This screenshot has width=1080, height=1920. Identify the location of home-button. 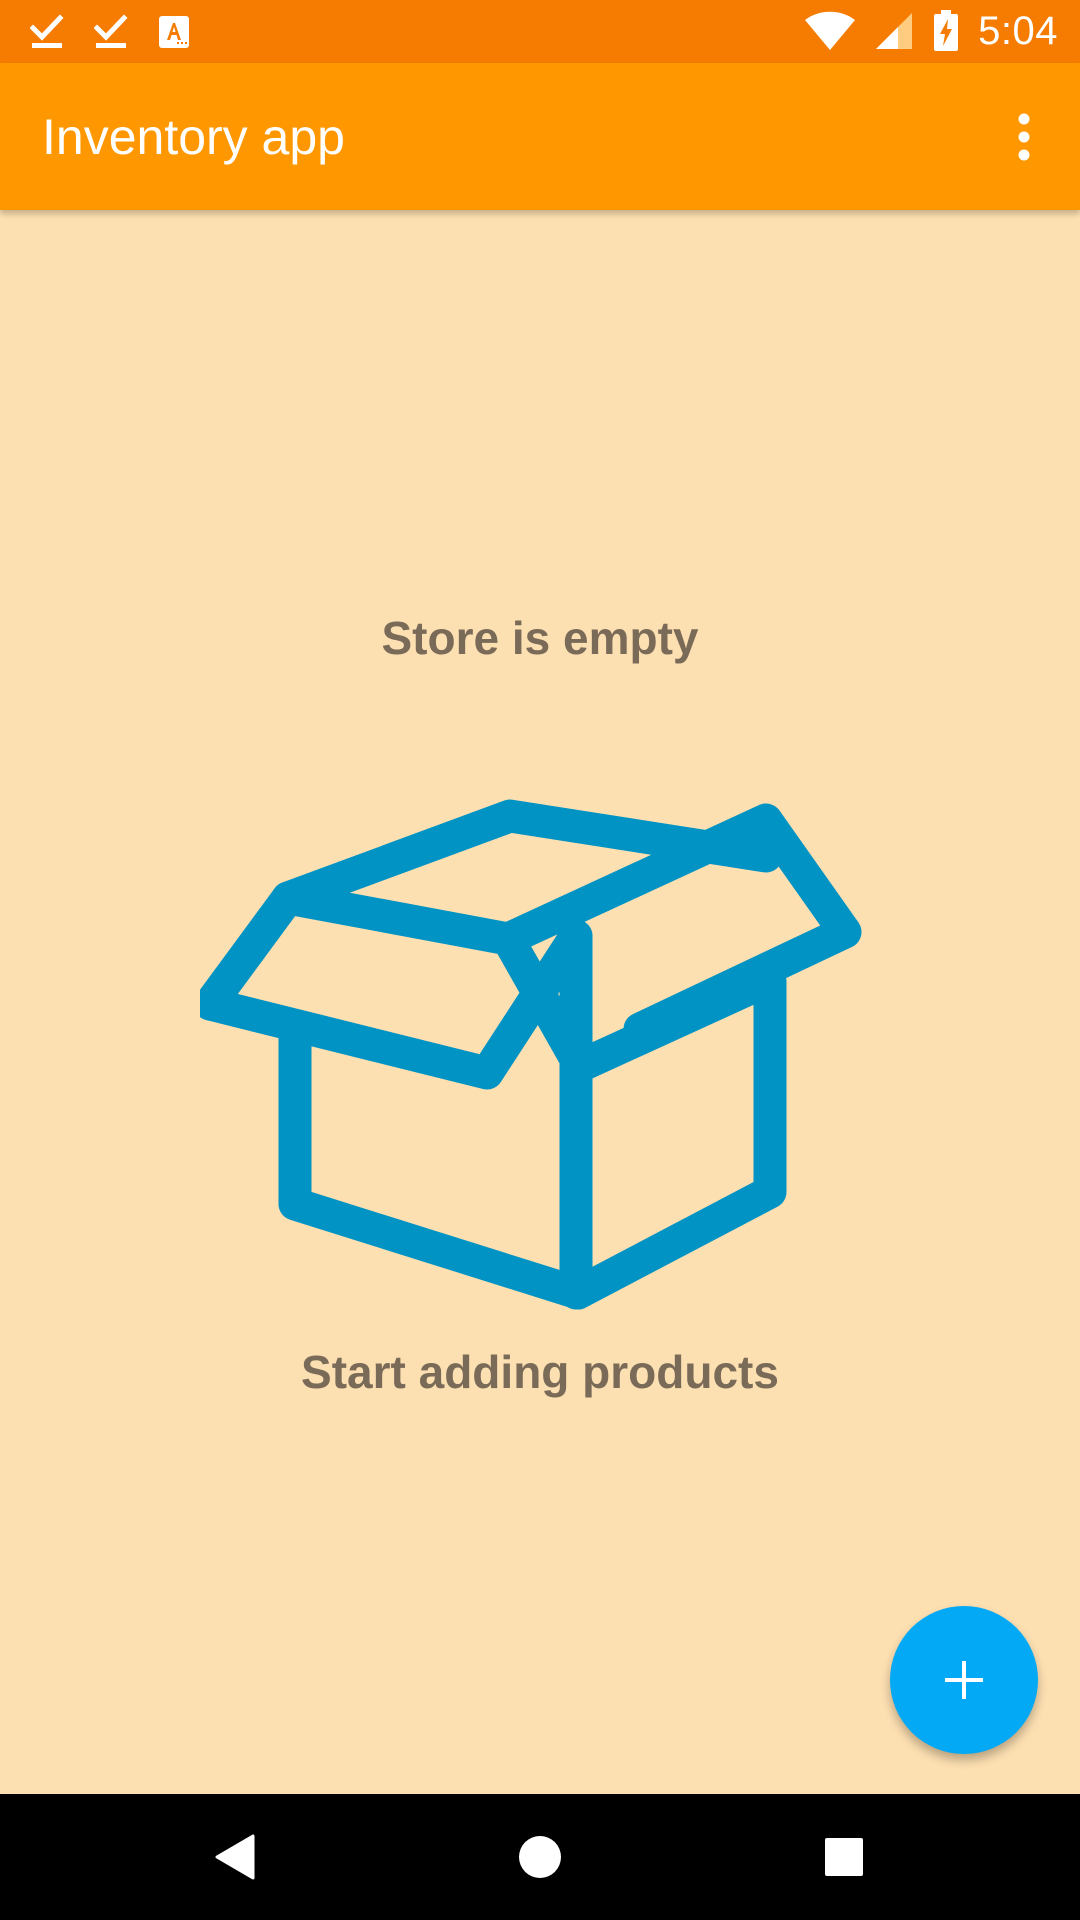
(540, 1857).